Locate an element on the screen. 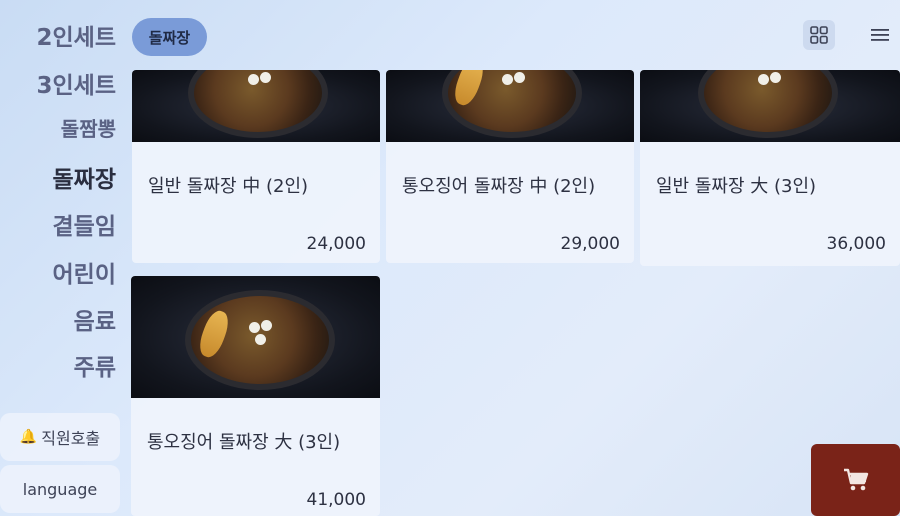 This screenshot has height=516, width=900. category-3-person-set: 3인세트 is located at coordinates (76, 83).